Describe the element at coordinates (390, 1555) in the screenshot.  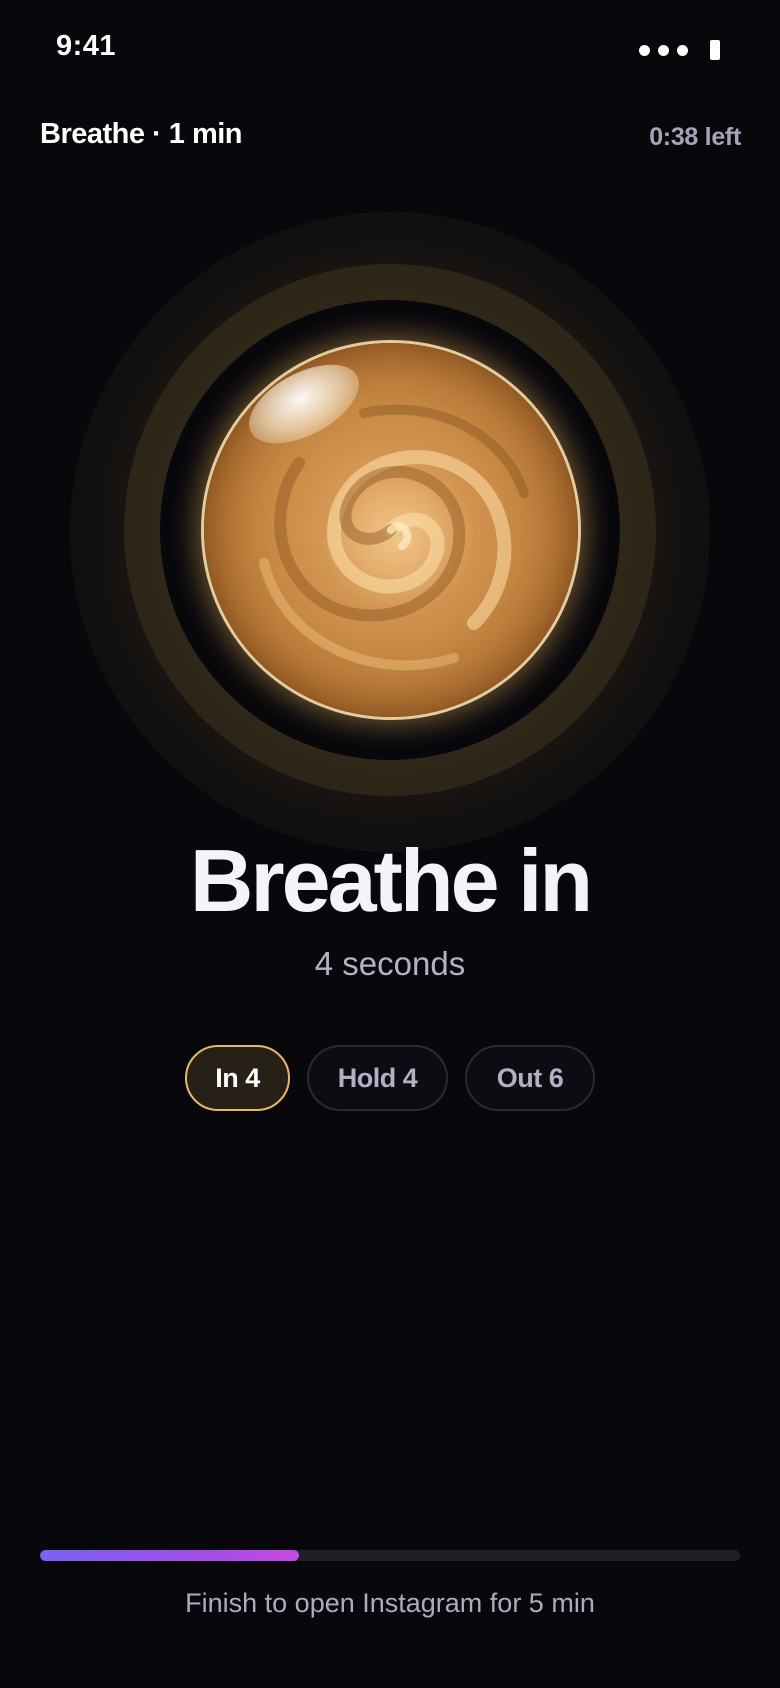
I see `session-progress-bar` at that location.